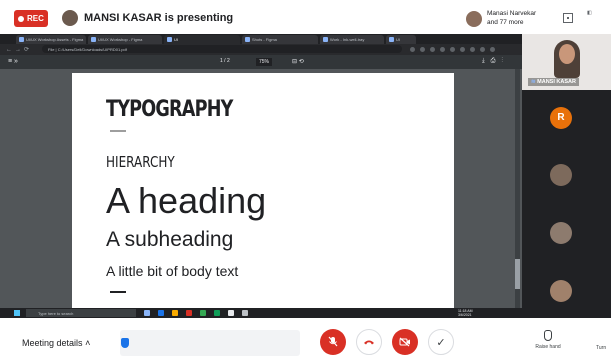  Describe the element at coordinates (517, 188) in the screenshot. I see `pdf-scrollbar` at that location.